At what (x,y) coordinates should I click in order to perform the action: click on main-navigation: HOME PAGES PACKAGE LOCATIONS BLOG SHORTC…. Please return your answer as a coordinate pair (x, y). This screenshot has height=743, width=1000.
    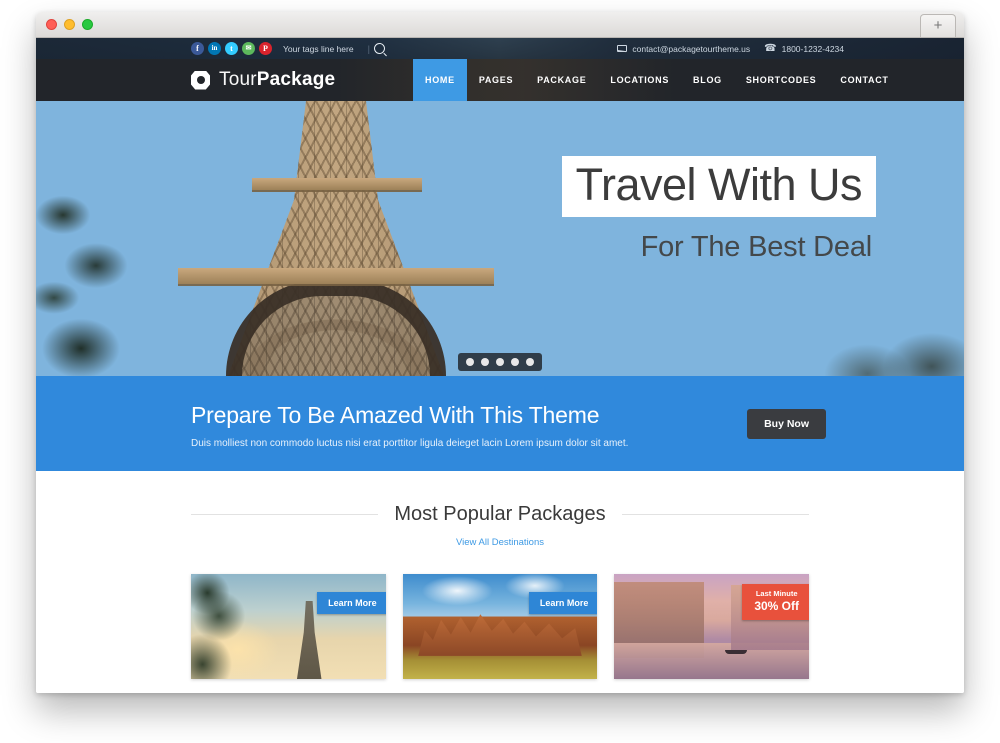
    Looking at the image, I should click on (657, 80).